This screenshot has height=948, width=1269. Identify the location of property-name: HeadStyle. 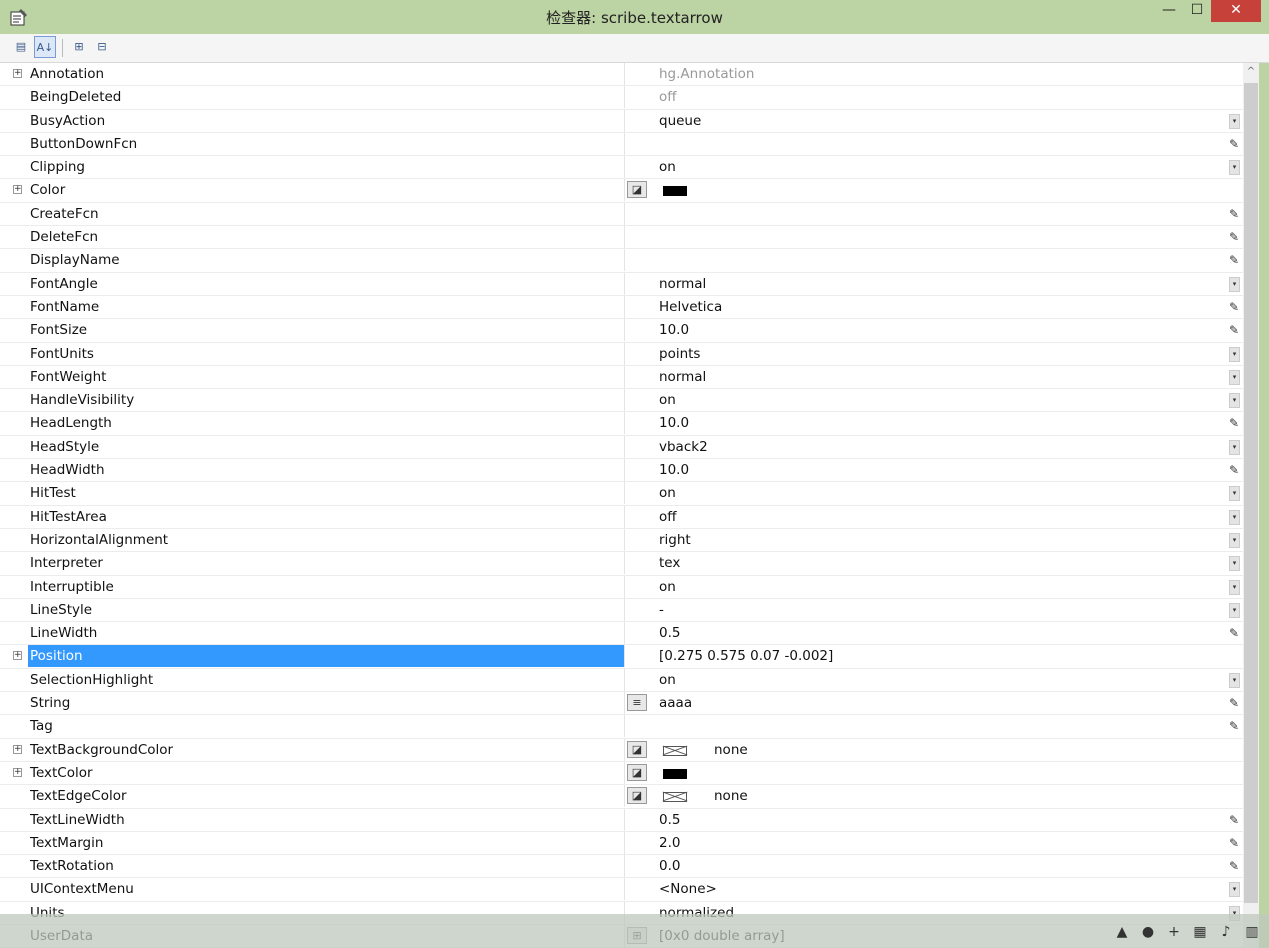
(326, 446).